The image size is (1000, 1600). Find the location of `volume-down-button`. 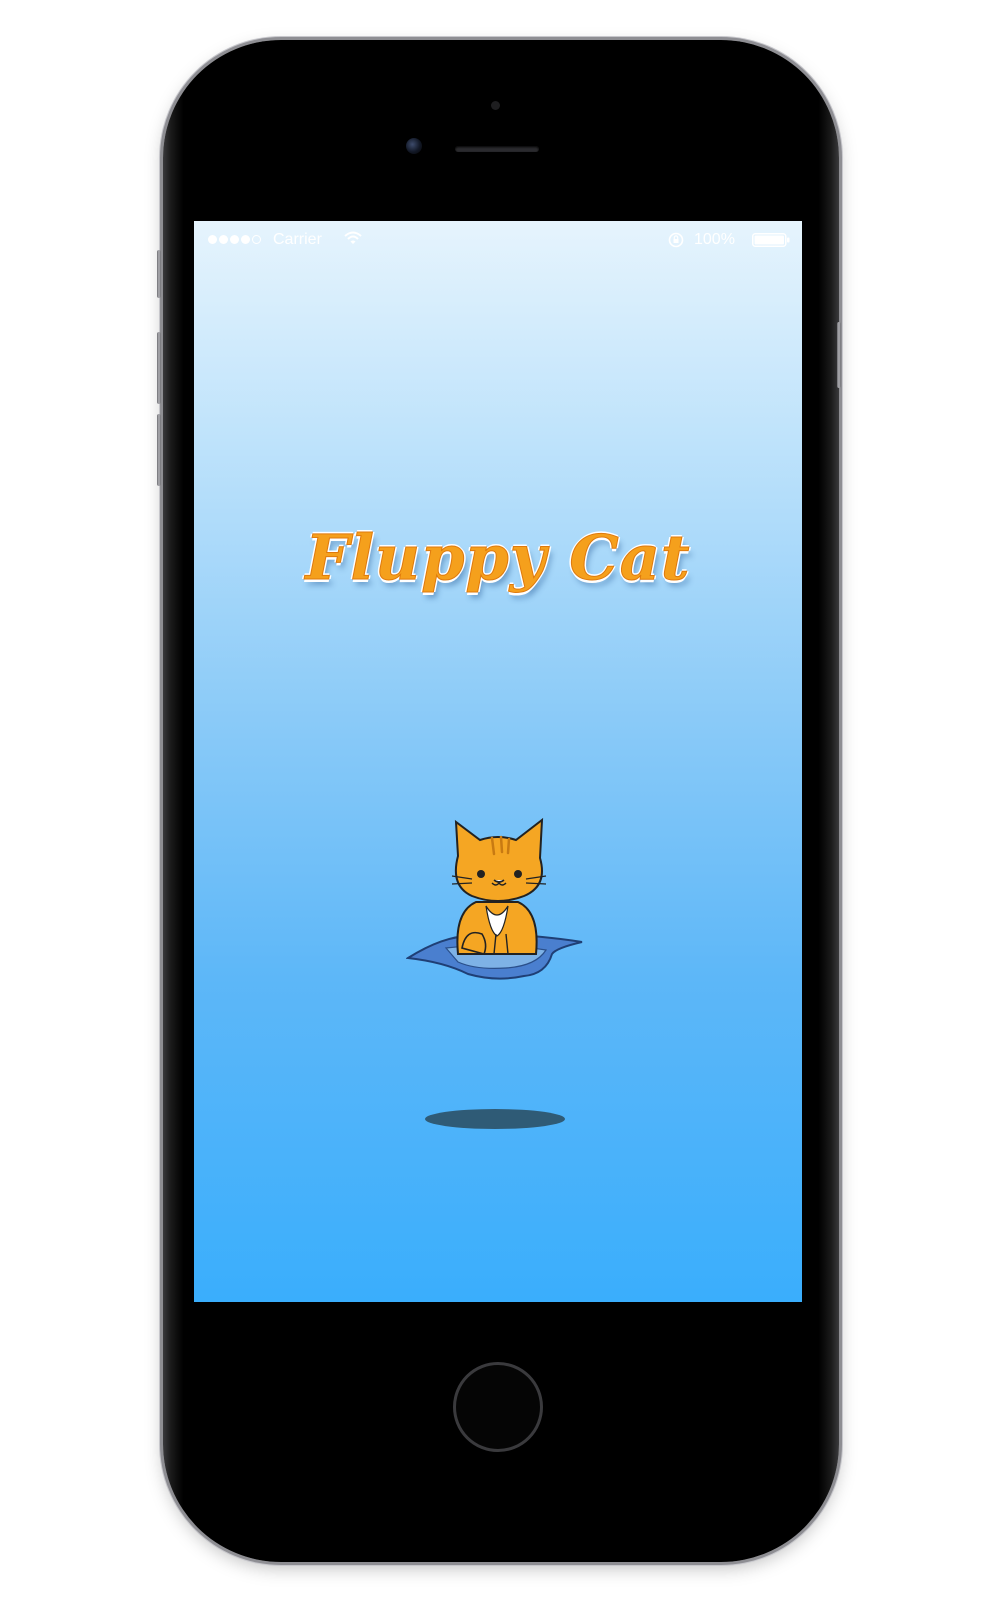

volume-down-button is located at coordinates (159, 450).